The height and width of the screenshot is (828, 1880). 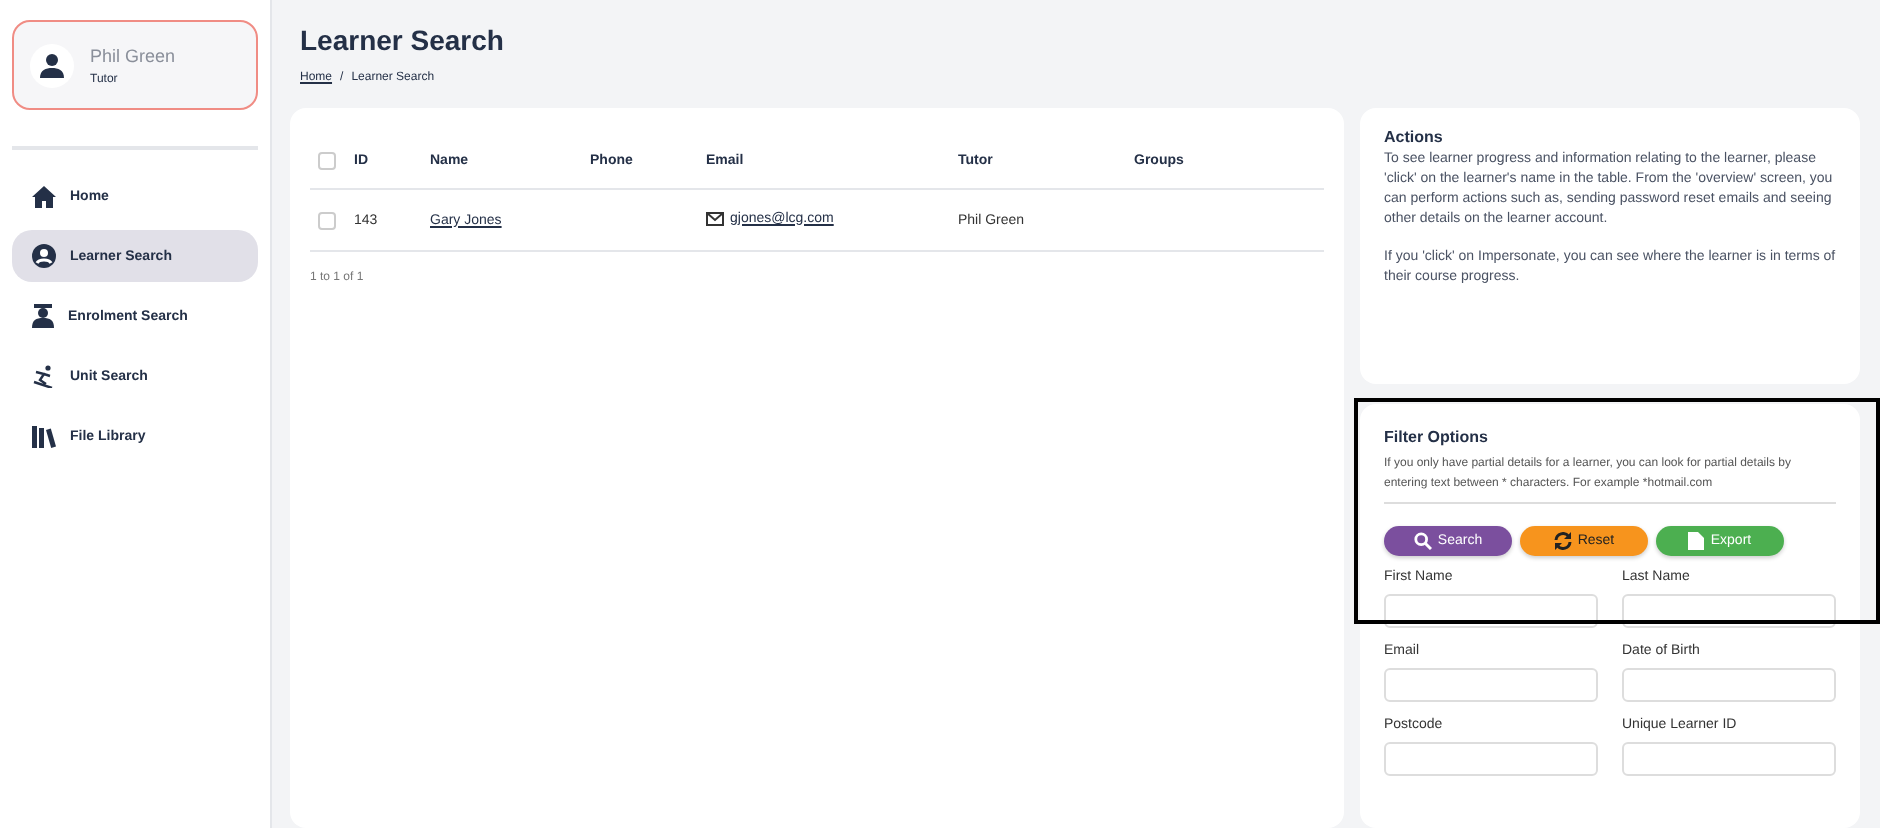 I want to click on home-icon, so click(x=44, y=196).